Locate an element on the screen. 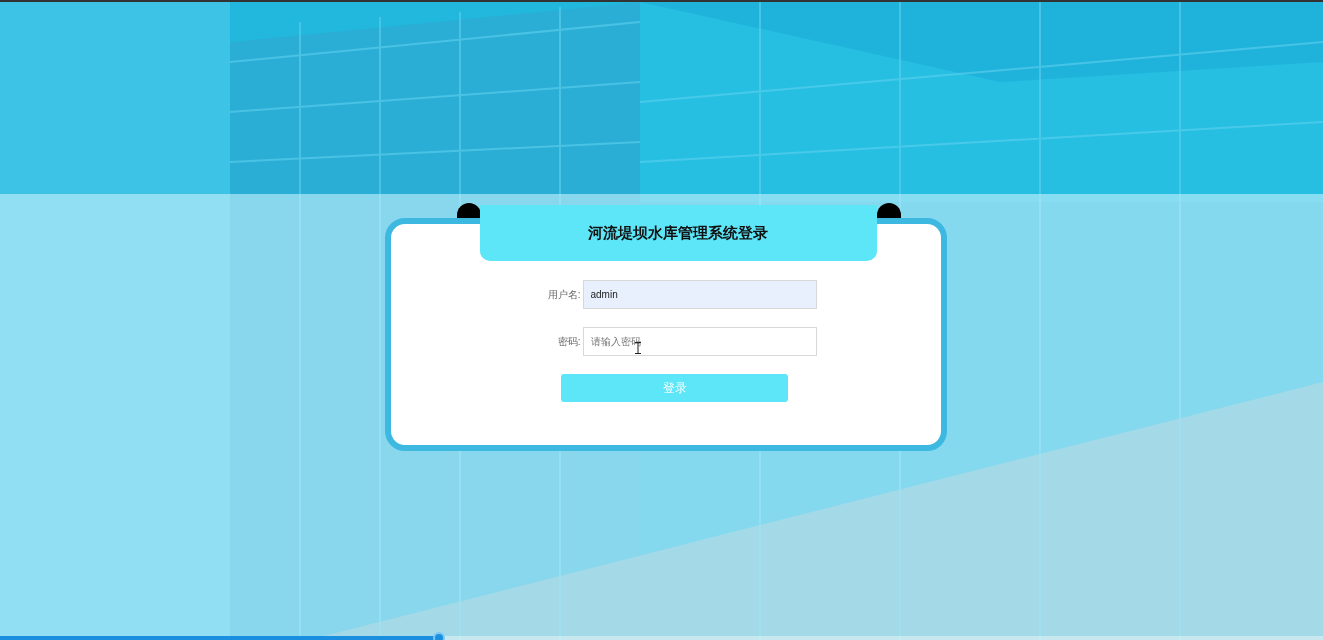 The height and width of the screenshot is (640, 1323). card-title: 河流堤坝水库管理系统登录 is located at coordinates (678, 233).